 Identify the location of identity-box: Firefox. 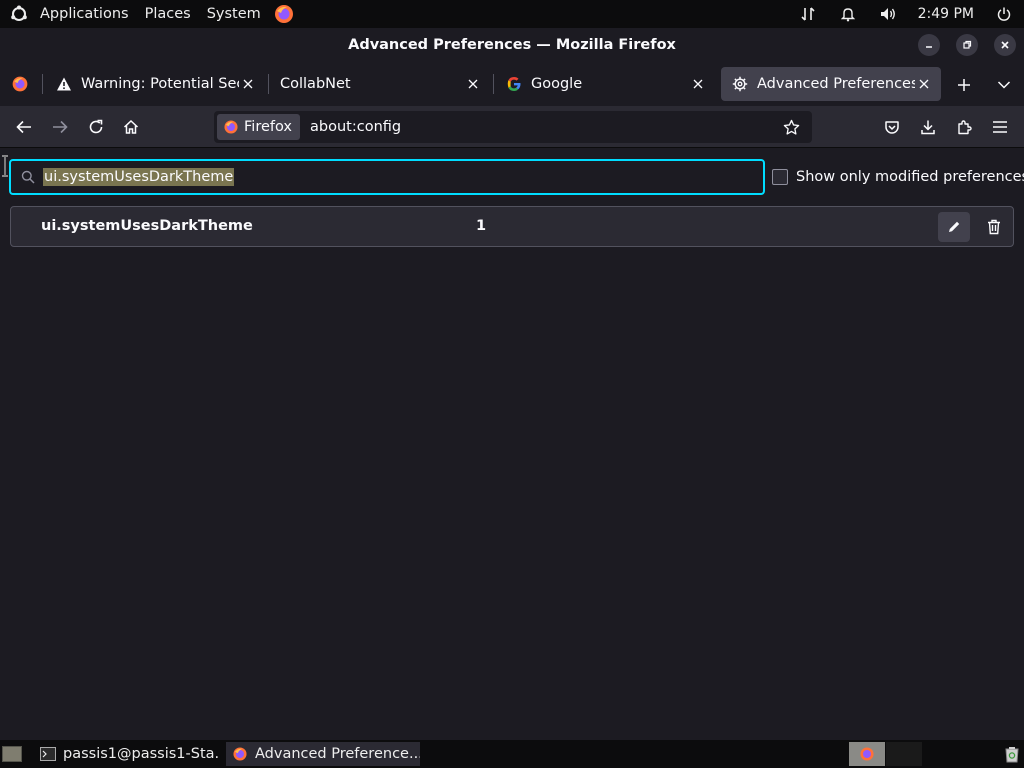
(258, 127).